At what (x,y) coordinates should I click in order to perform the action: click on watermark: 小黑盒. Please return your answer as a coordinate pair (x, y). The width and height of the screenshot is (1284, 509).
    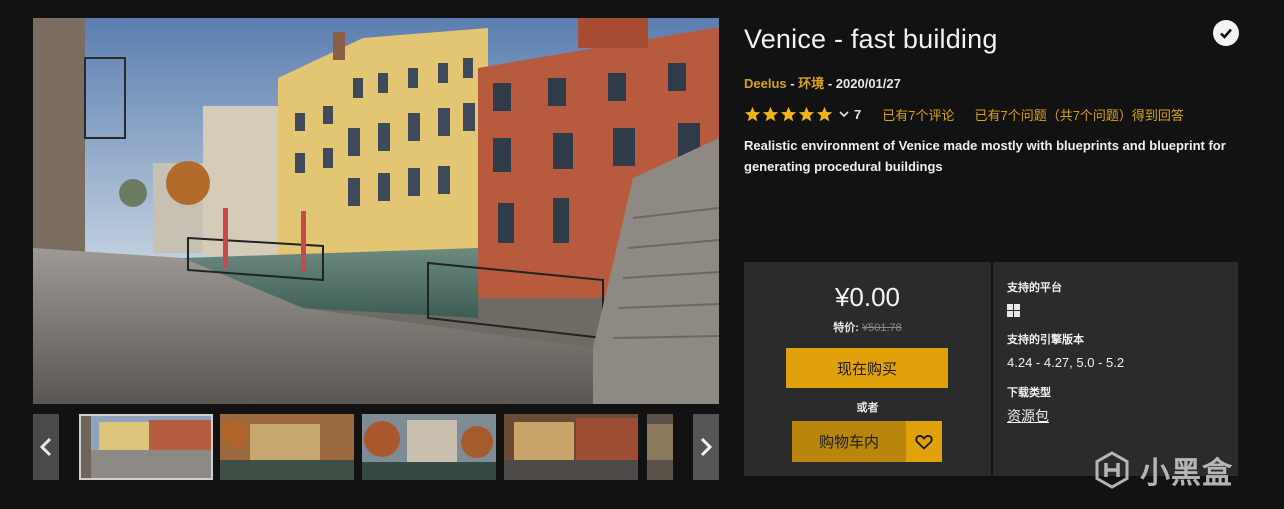
    Looking at the image, I should click on (1162, 470).